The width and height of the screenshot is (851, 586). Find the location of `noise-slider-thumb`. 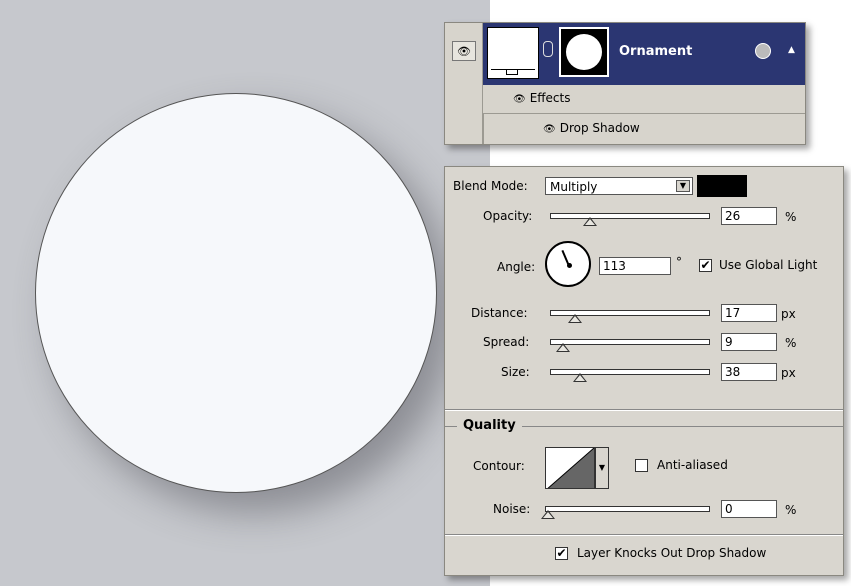

noise-slider-thumb is located at coordinates (548, 514).